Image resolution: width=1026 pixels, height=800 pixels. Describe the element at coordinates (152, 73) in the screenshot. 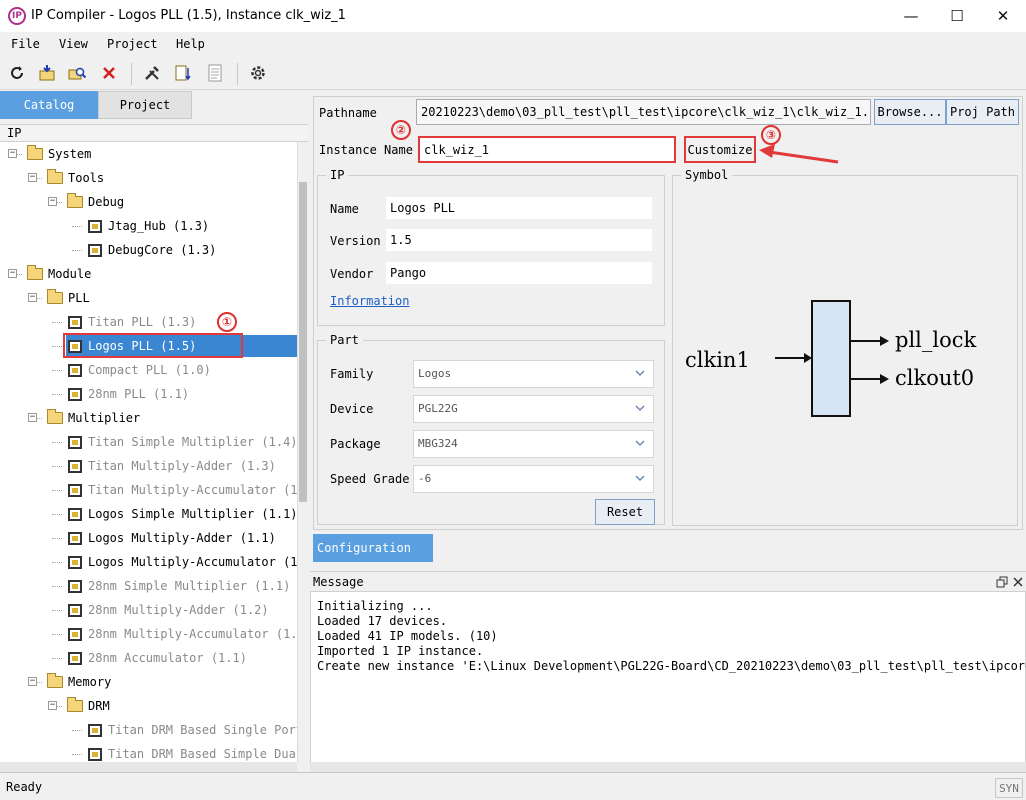

I see `build-tools-icon` at that location.